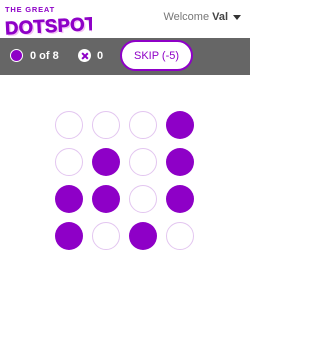 This screenshot has height=337, width=320. I want to click on dot-score-icon, so click(16, 55).